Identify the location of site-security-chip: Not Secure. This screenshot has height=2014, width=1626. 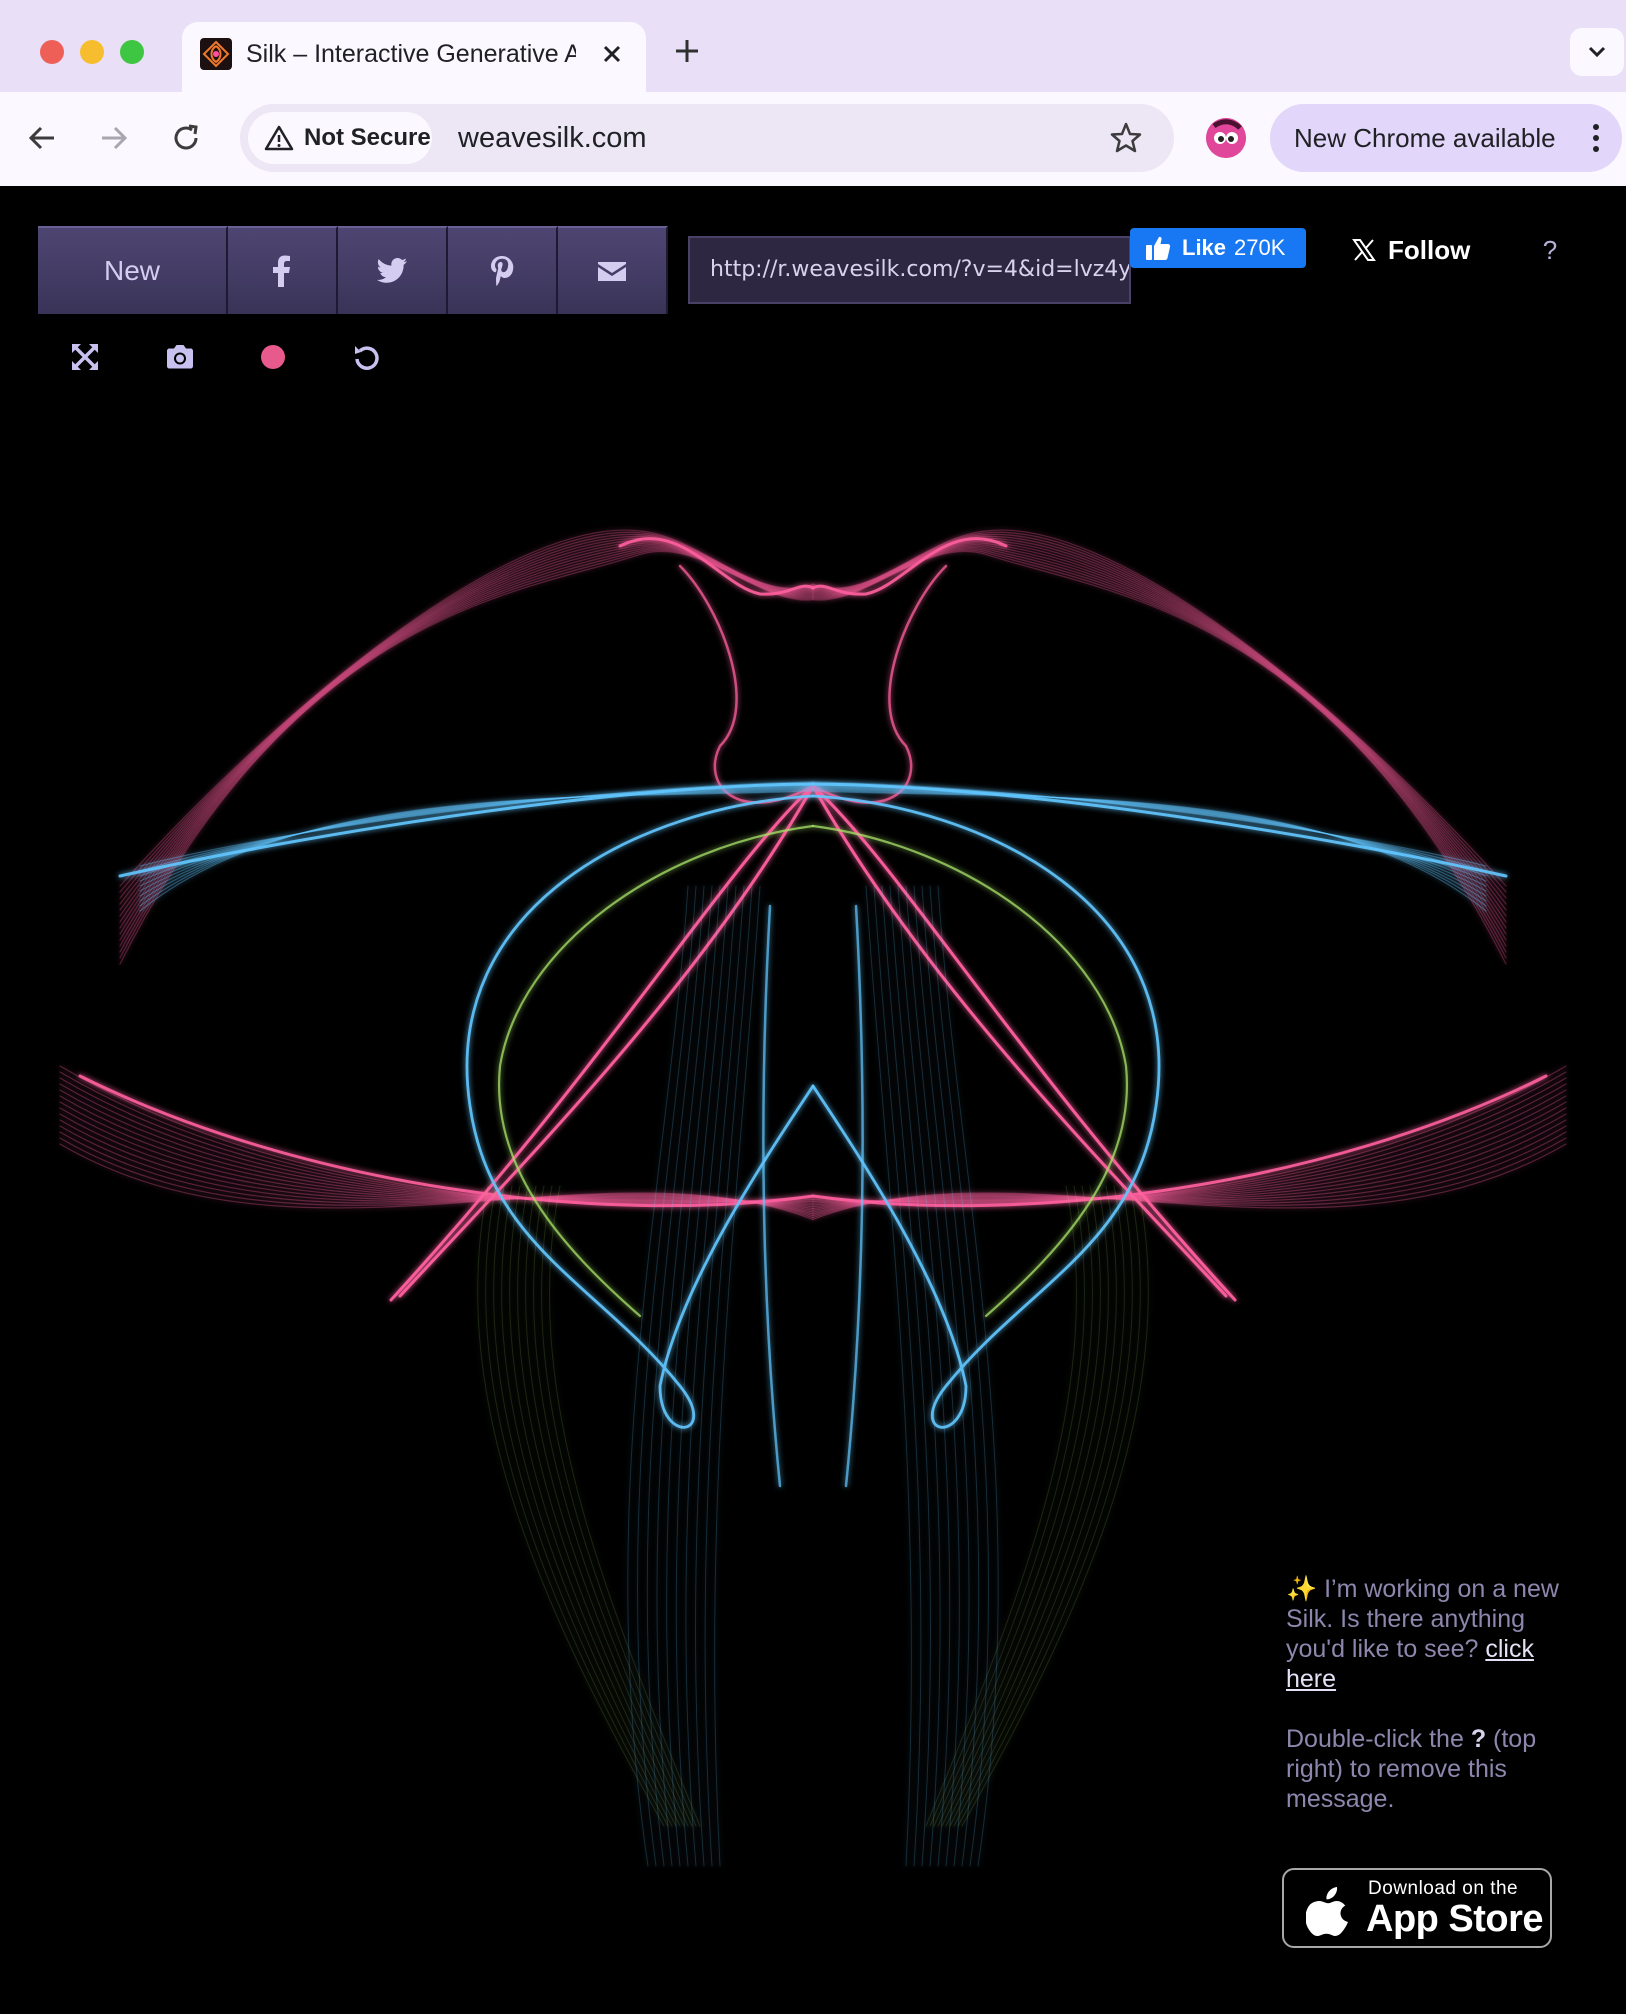
(340, 138).